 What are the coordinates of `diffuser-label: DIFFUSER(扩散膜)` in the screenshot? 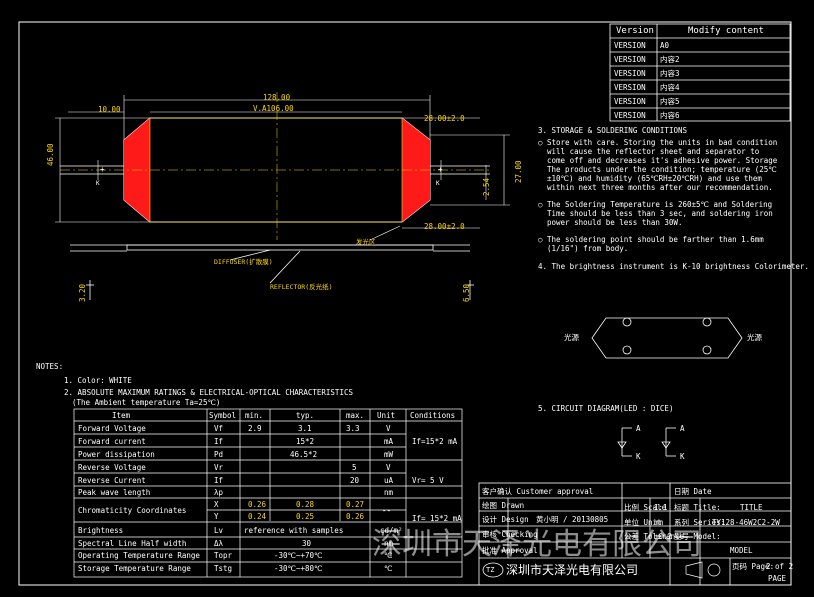 It's located at (243, 262).